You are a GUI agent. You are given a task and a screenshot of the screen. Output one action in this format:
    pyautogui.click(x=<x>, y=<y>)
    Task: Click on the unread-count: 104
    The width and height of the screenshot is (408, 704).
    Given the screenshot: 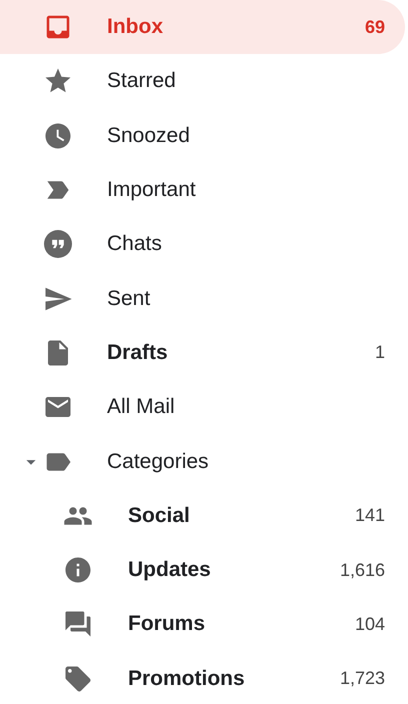 What is the action you would take?
    pyautogui.click(x=369, y=624)
    